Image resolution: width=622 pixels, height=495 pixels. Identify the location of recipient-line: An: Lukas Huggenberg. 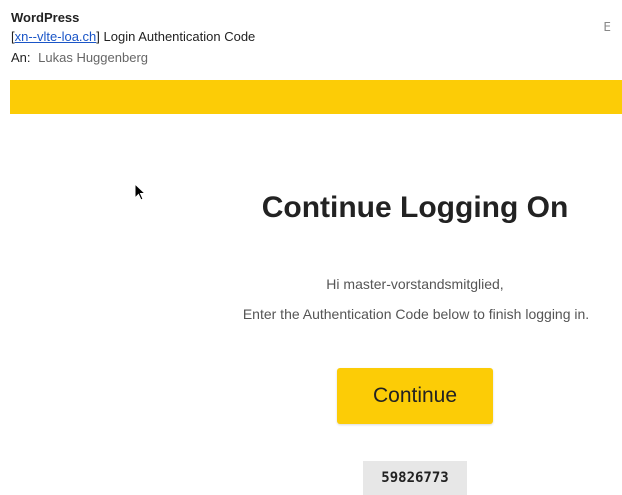
(311, 57).